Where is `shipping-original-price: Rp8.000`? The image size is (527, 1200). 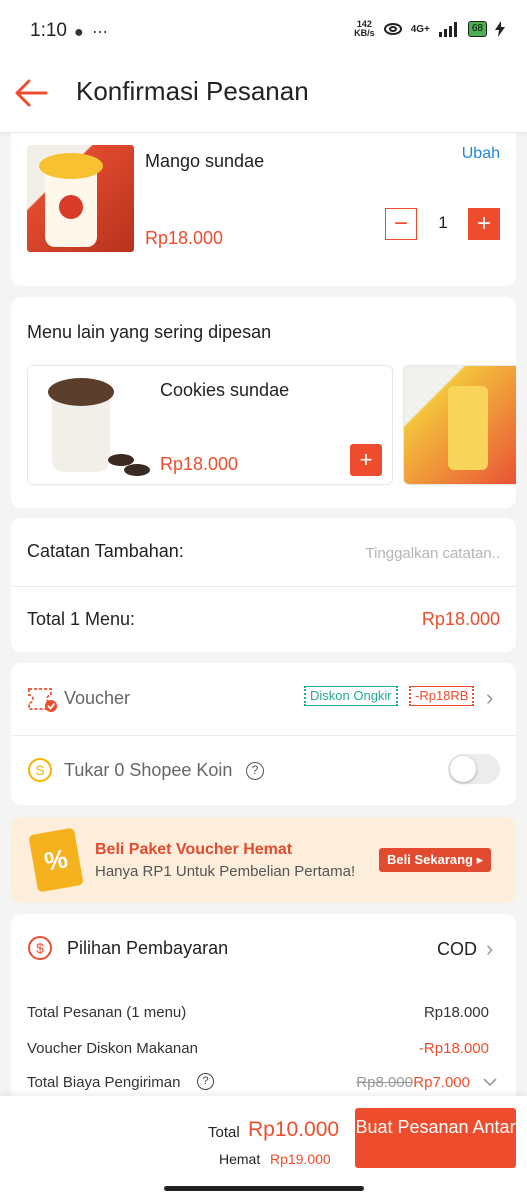
shipping-original-price: Rp8.000 is located at coordinates (384, 1082).